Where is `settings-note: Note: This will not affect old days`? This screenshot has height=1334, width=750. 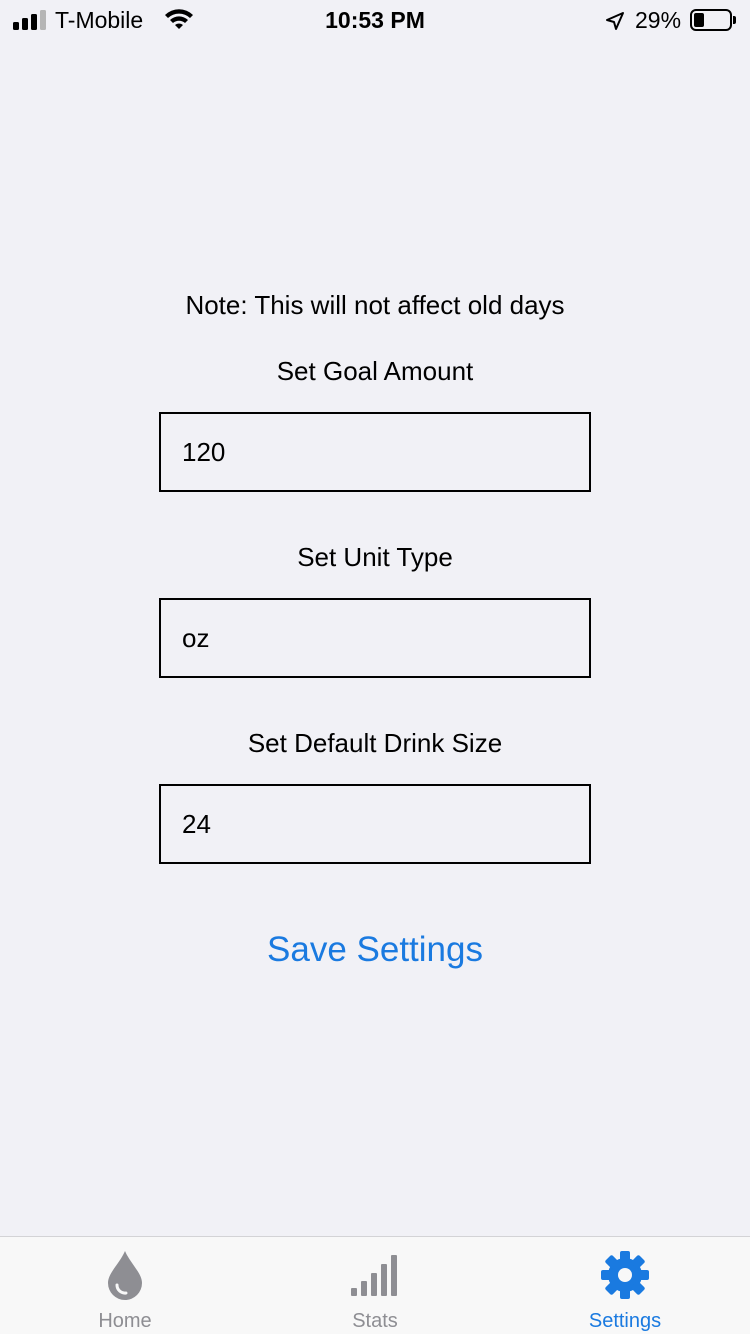
settings-note: Note: This will not affect old days is located at coordinates (375, 305).